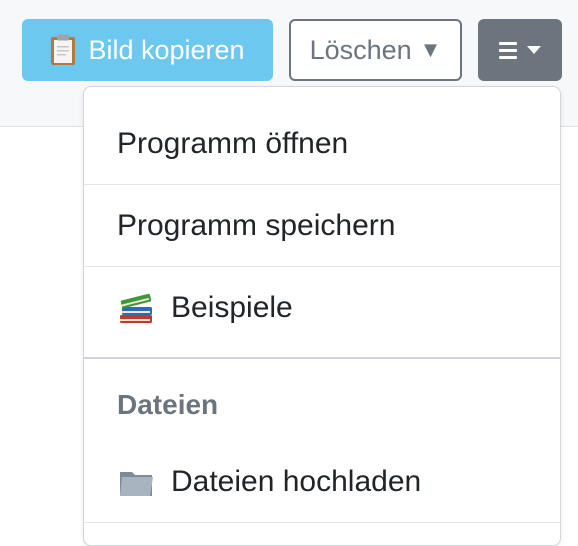 This screenshot has width=578, height=546. I want to click on section-header-files: Dateien, so click(168, 404).